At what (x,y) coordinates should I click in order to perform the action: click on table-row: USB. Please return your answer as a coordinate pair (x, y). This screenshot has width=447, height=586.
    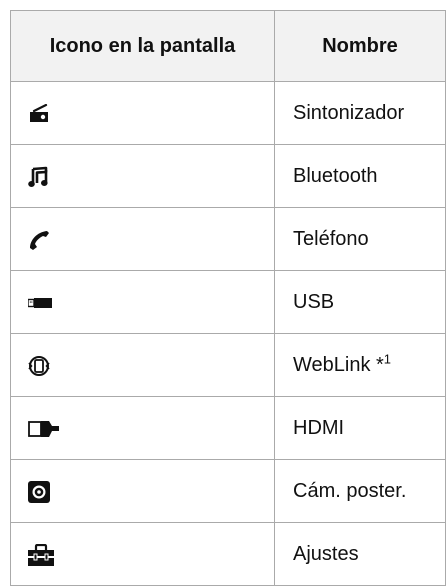
    Looking at the image, I should click on (228, 302).